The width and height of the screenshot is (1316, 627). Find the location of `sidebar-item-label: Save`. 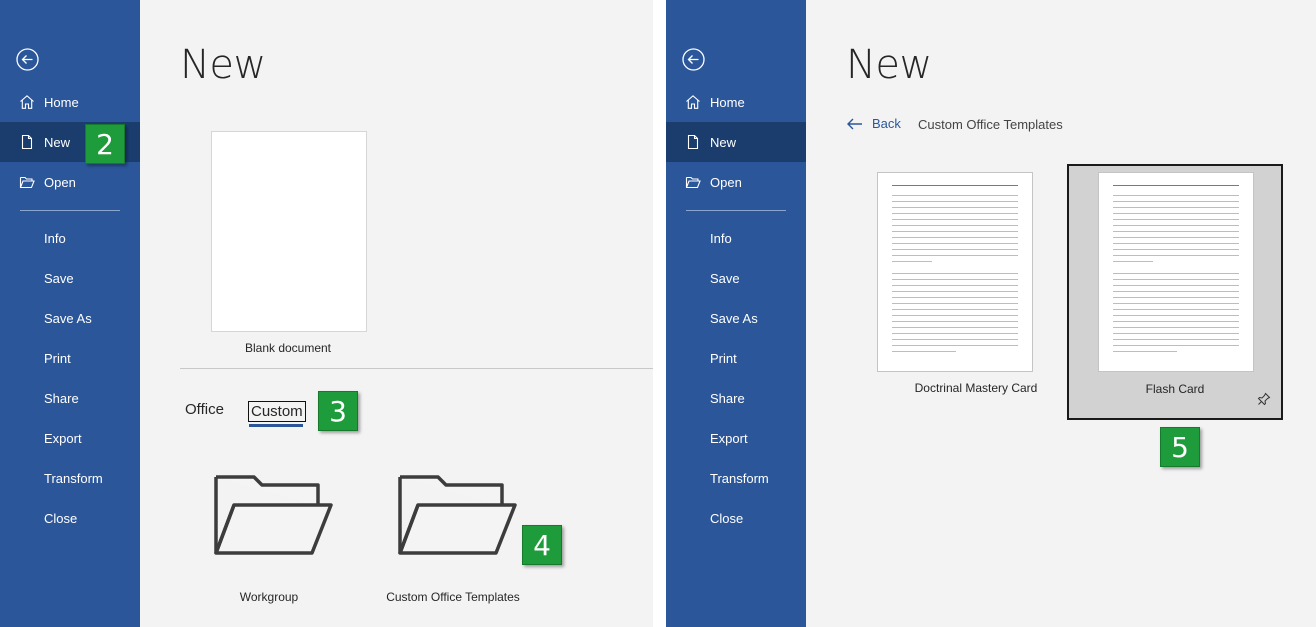

sidebar-item-label: Save is located at coordinates (725, 278).